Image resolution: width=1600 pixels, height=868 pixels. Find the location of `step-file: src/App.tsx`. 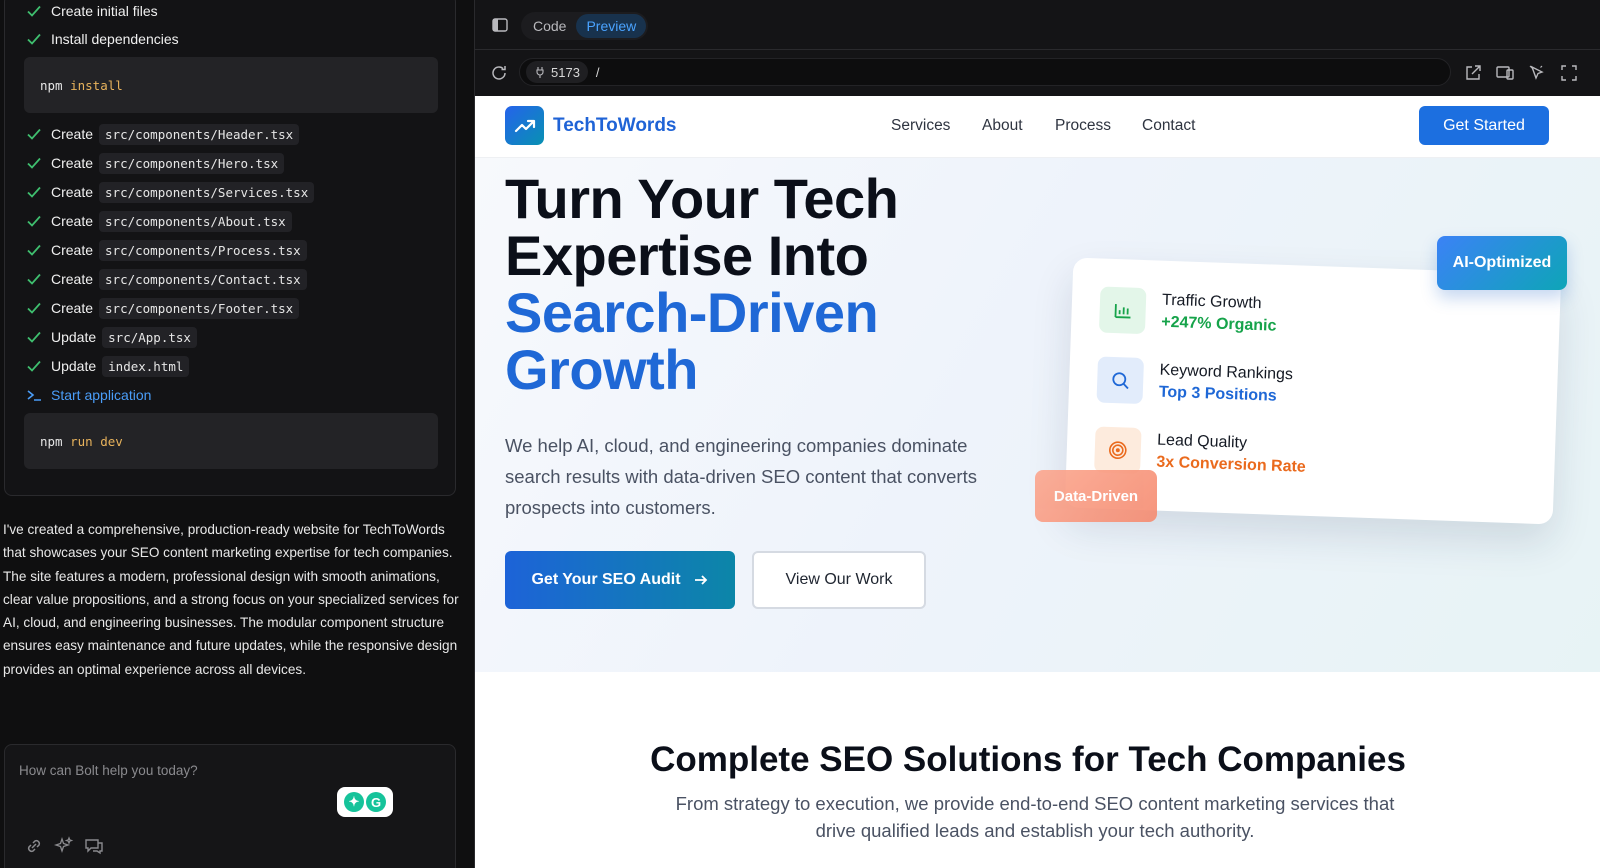

step-file: src/App.tsx is located at coordinates (149, 337).